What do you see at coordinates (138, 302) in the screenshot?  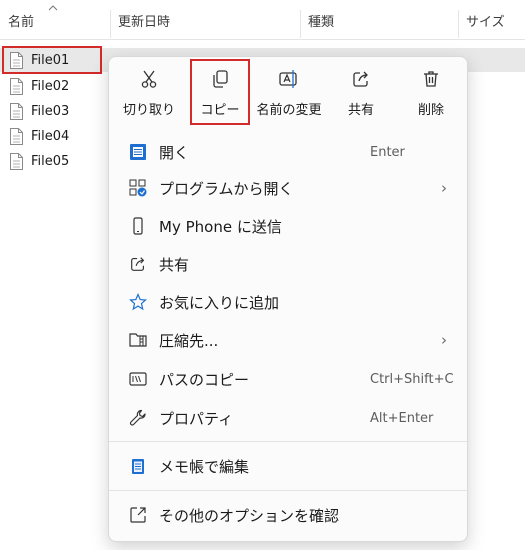 I see `star-icon` at bounding box center [138, 302].